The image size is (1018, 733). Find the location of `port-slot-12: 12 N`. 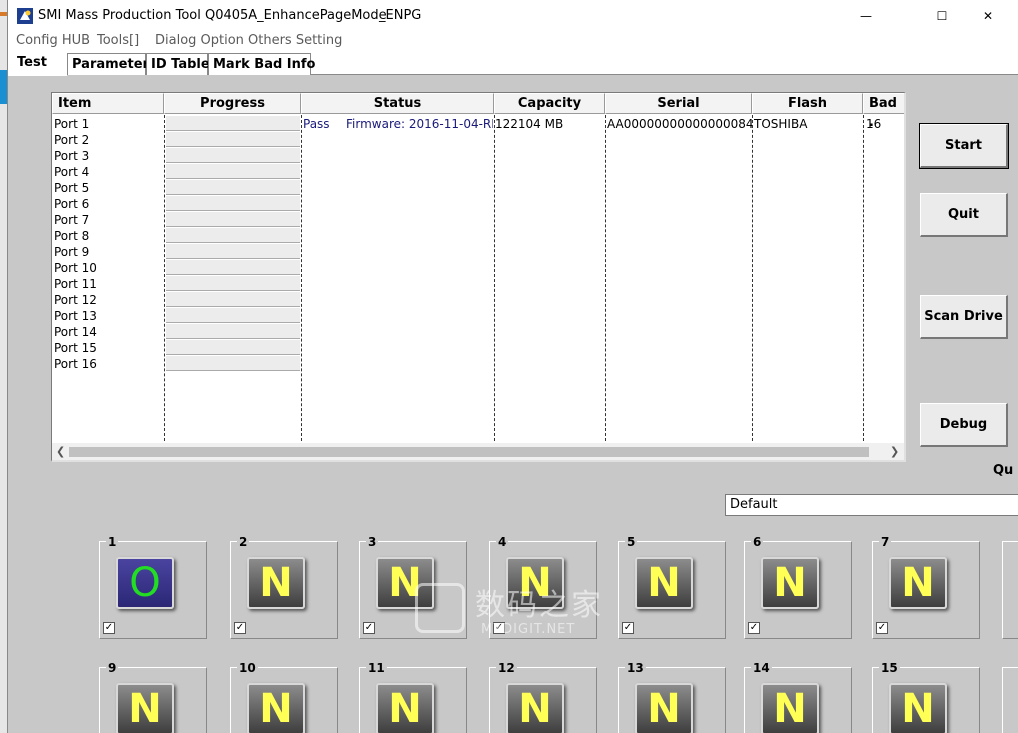

port-slot-12: 12 N is located at coordinates (543, 697).